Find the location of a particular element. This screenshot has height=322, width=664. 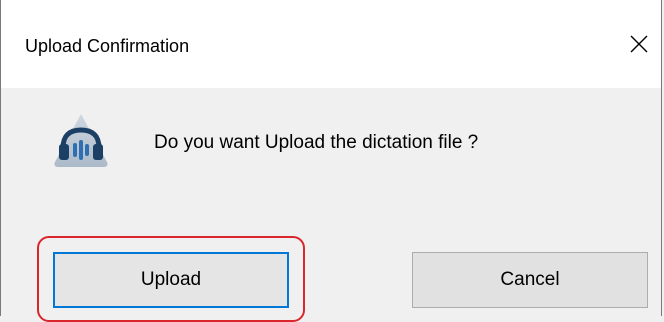

dialog-title: Upload Confirmation is located at coordinates (107, 46).